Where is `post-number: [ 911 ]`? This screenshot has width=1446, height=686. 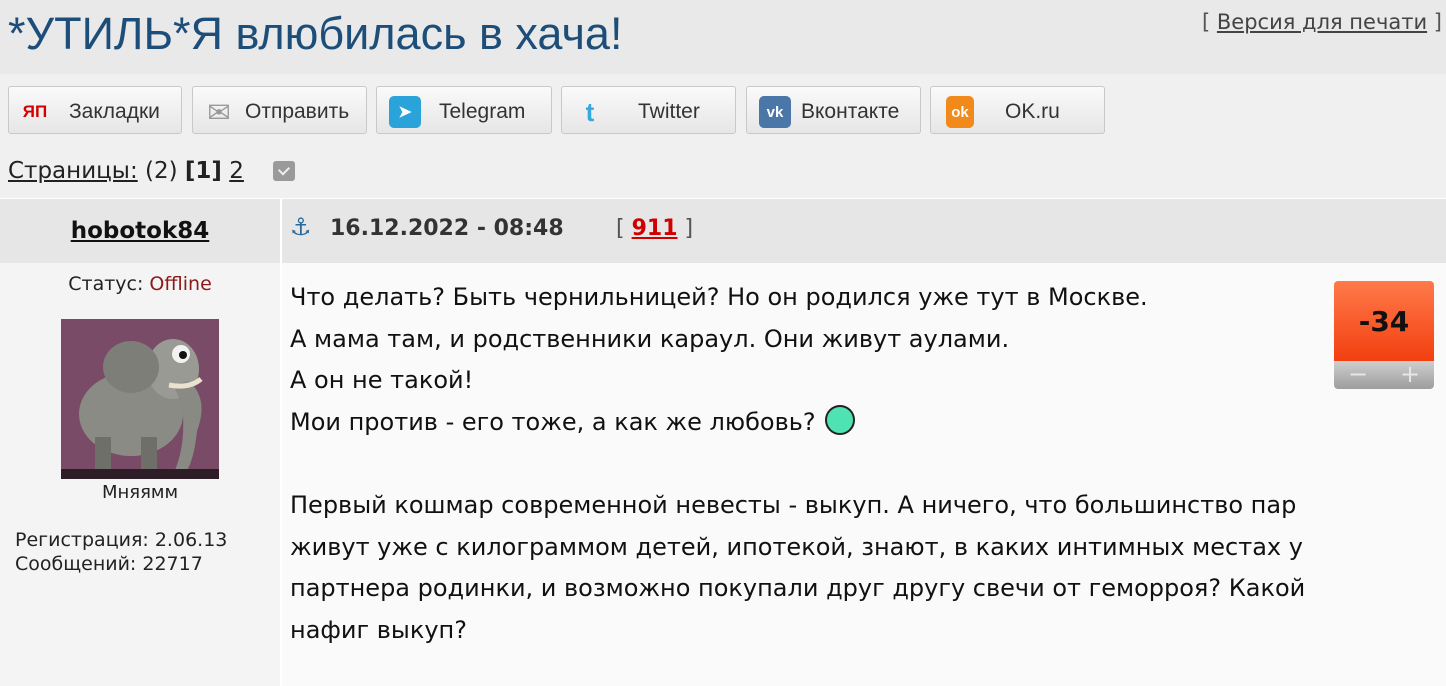 post-number: [ 911 ] is located at coordinates (654, 228).